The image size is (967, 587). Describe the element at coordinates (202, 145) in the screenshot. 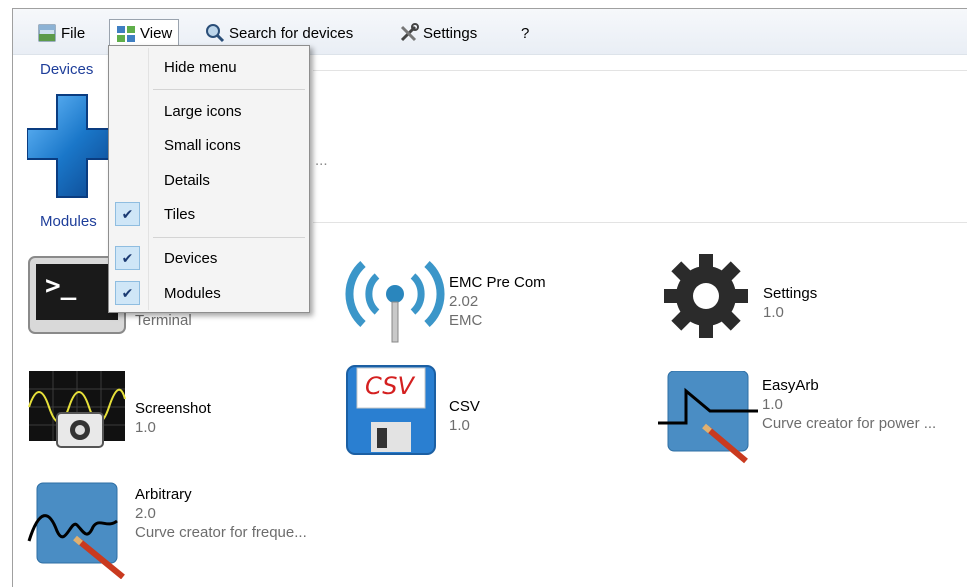

I see `menu-item-label: Small icons` at that location.